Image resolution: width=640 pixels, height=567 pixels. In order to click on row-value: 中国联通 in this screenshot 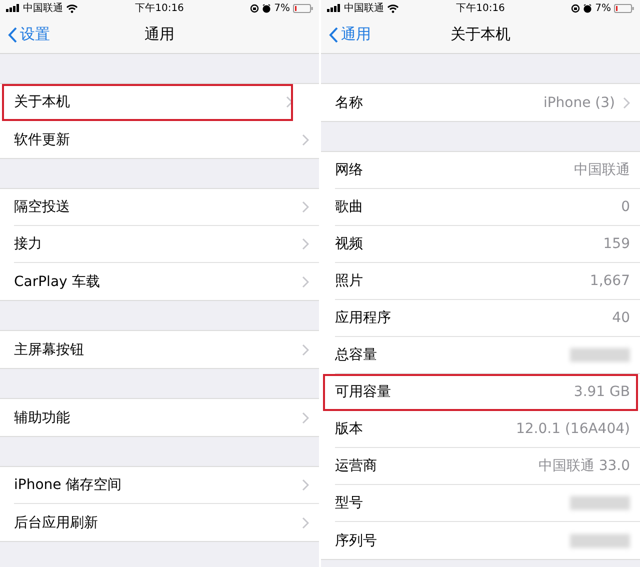, I will do `click(602, 170)`.